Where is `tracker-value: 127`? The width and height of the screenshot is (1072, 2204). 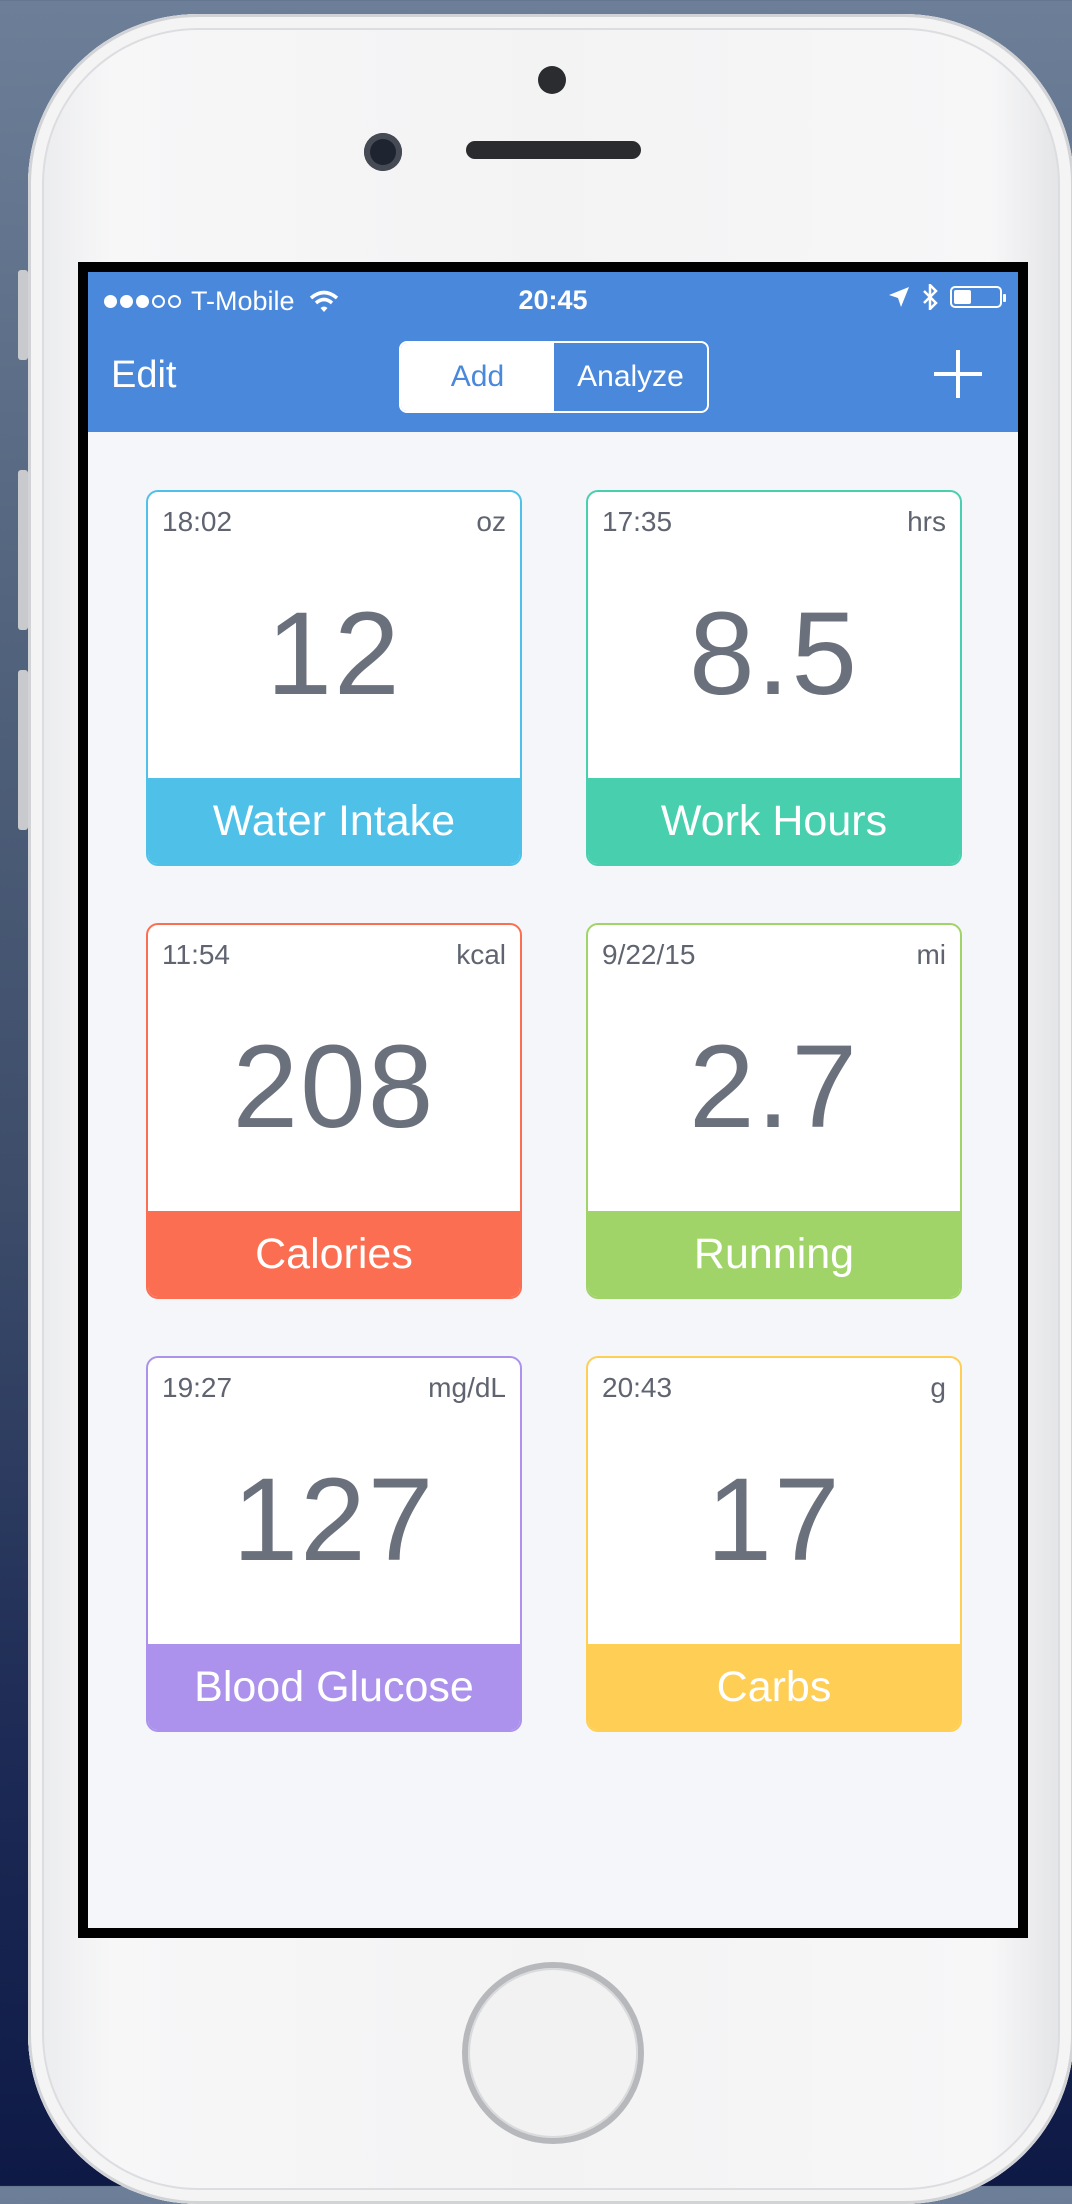 tracker-value: 127 is located at coordinates (334, 1520).